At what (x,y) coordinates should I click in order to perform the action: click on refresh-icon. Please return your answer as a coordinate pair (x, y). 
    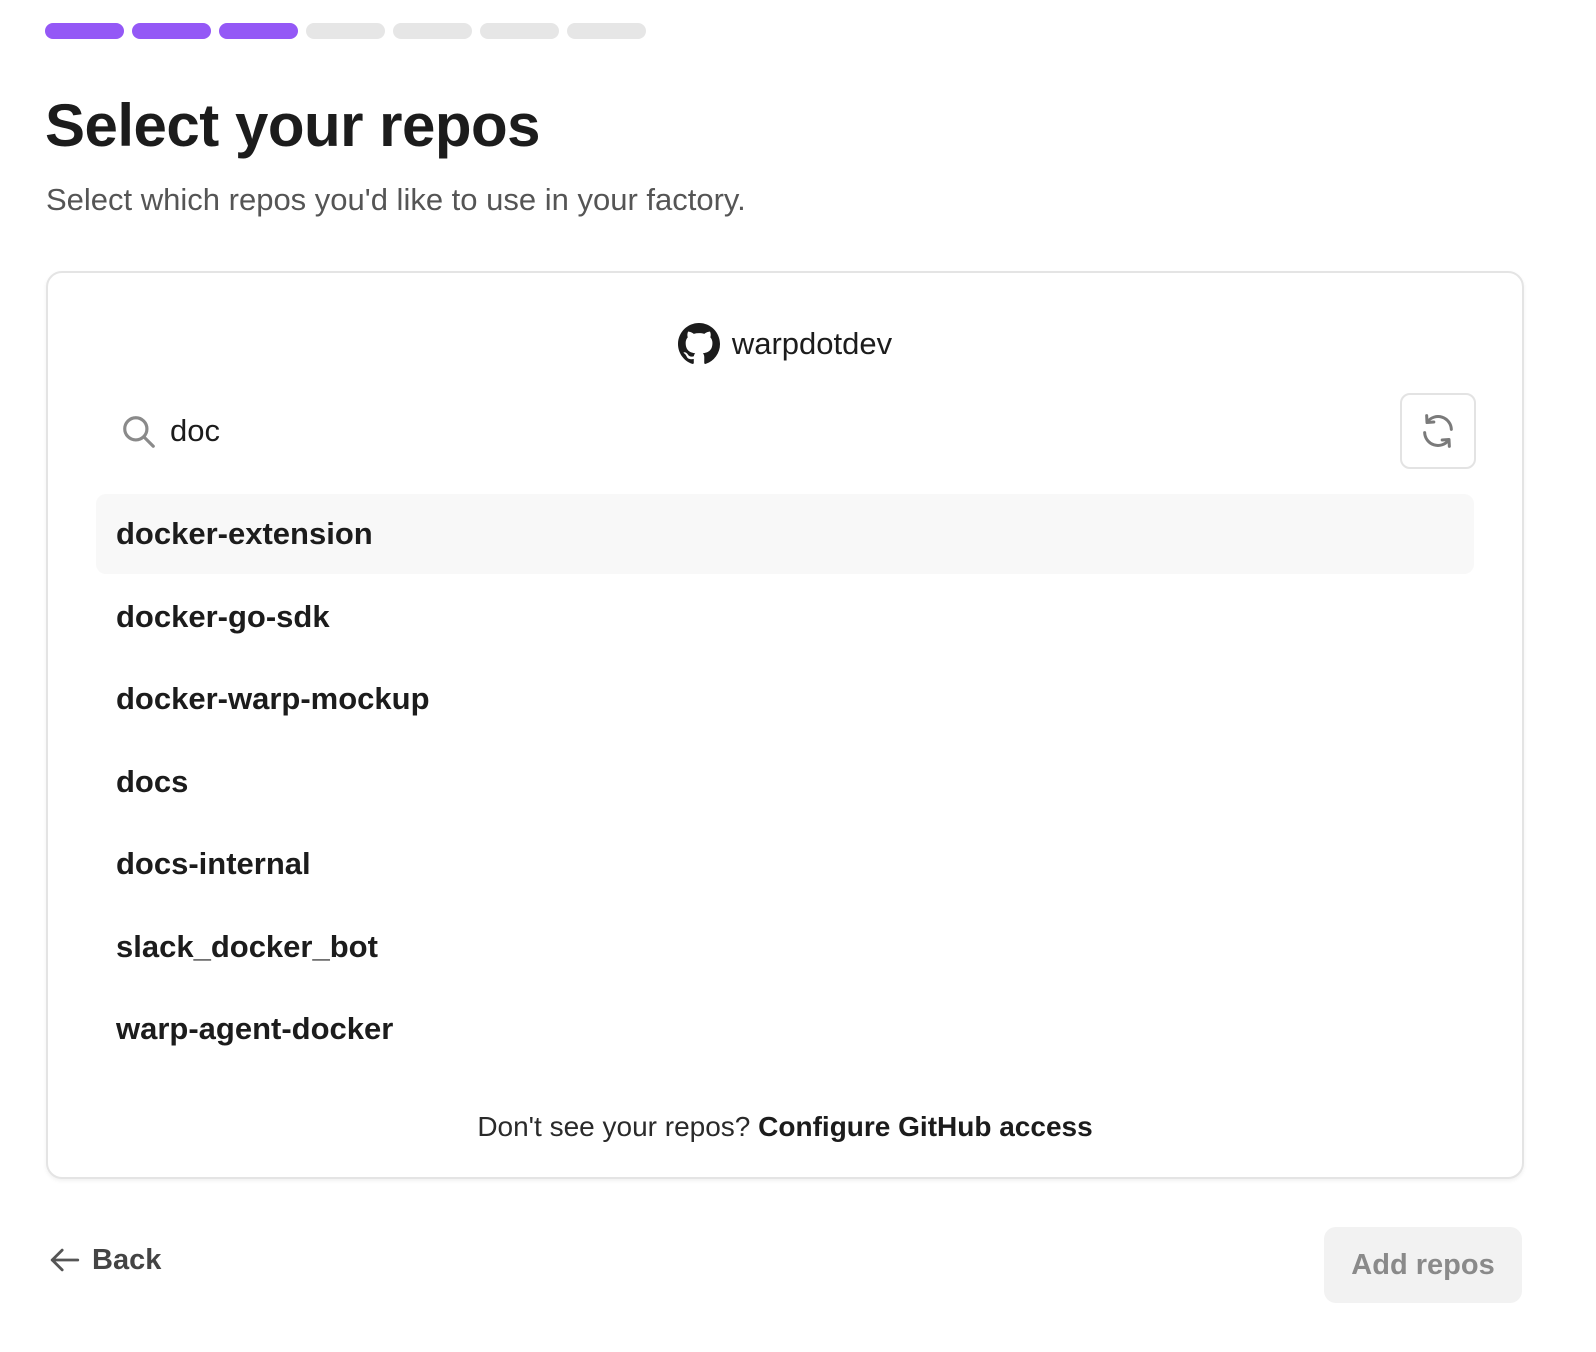
    Looking at the image, I should click on (1438, 431).